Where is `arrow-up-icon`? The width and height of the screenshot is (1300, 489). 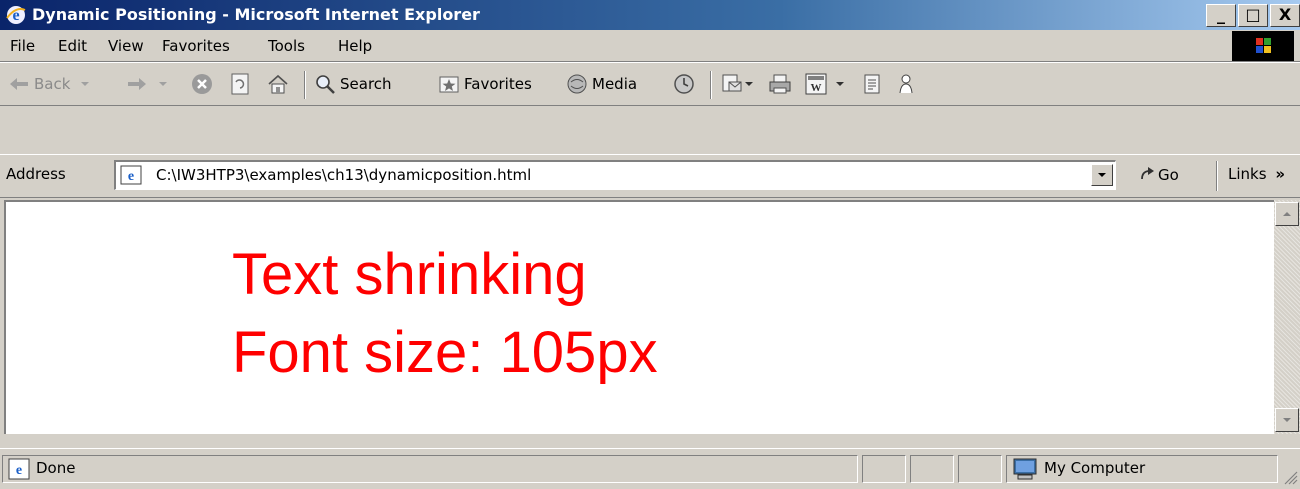 arrow-up-icon is located at coordinates (1287, 214).